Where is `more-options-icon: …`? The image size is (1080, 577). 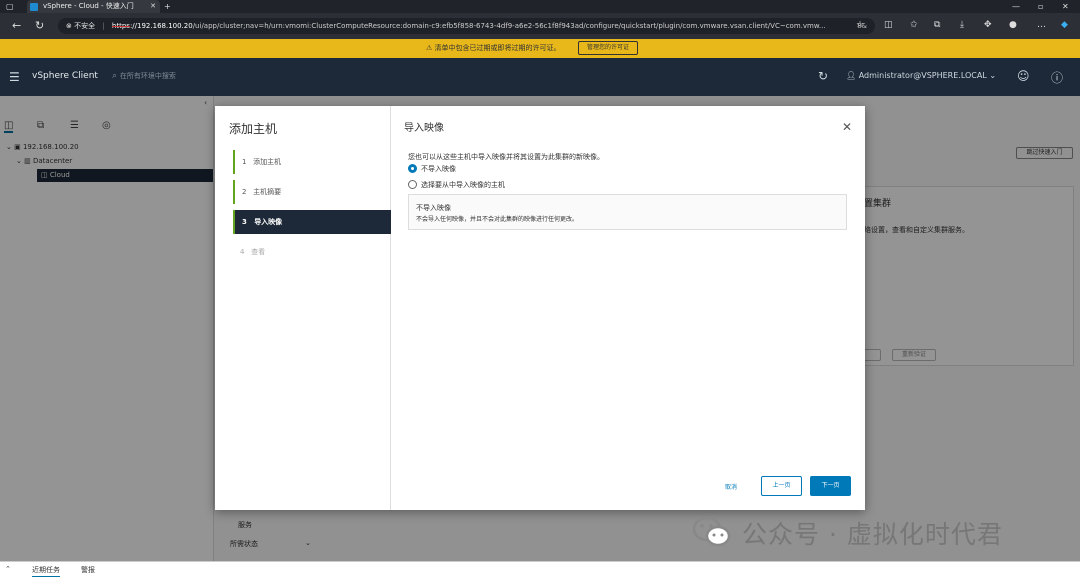 more-options-icon: … is located at coordinates (1041, 25).